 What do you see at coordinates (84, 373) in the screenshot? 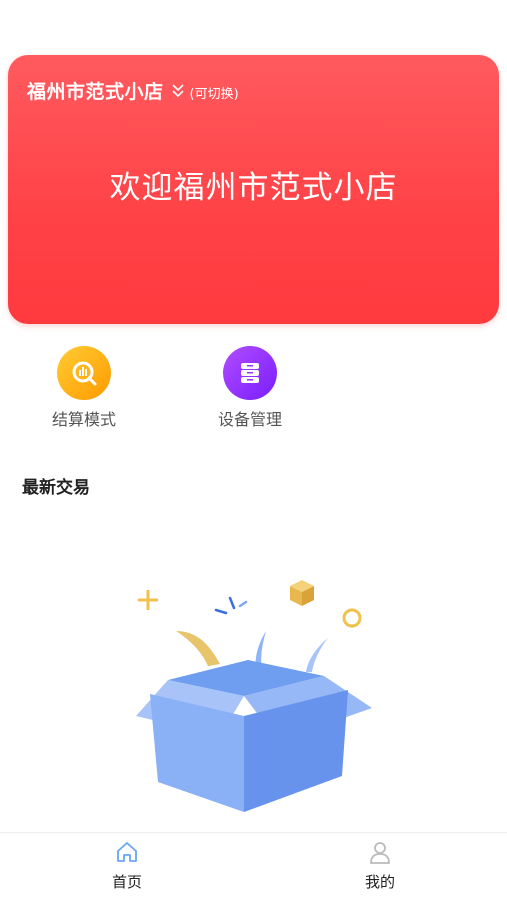
I see `chart-icon` at bounding box center [84, 373].